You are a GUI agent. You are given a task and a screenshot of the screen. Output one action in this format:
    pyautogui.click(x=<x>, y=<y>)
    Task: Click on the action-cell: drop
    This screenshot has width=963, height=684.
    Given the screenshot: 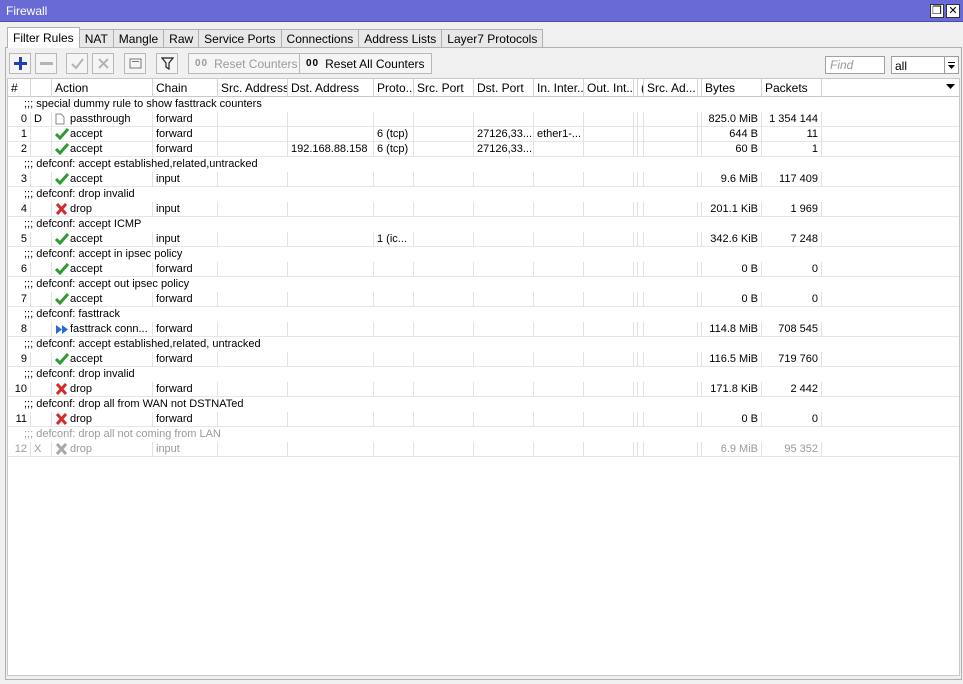 What is the action you would take?
    pyautogui.click(x=102, y=449)
    